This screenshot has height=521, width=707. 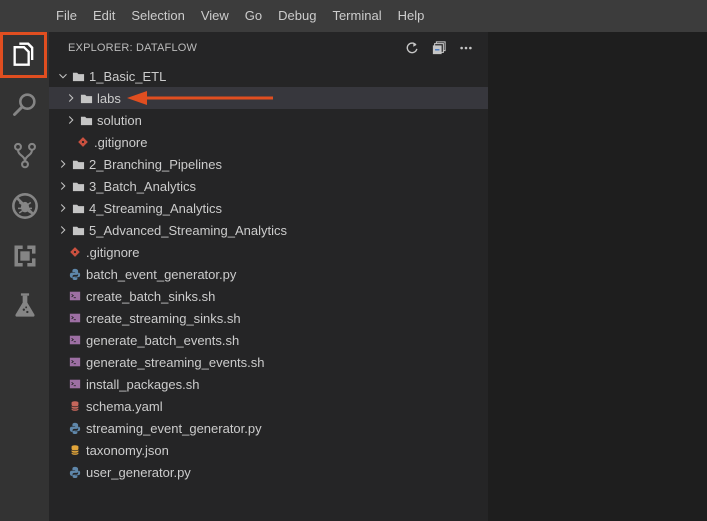 What do you see at coordinates (75, 406) in the screenshot?
I see `yaml-file-icon` at bounding box center [75, 406].